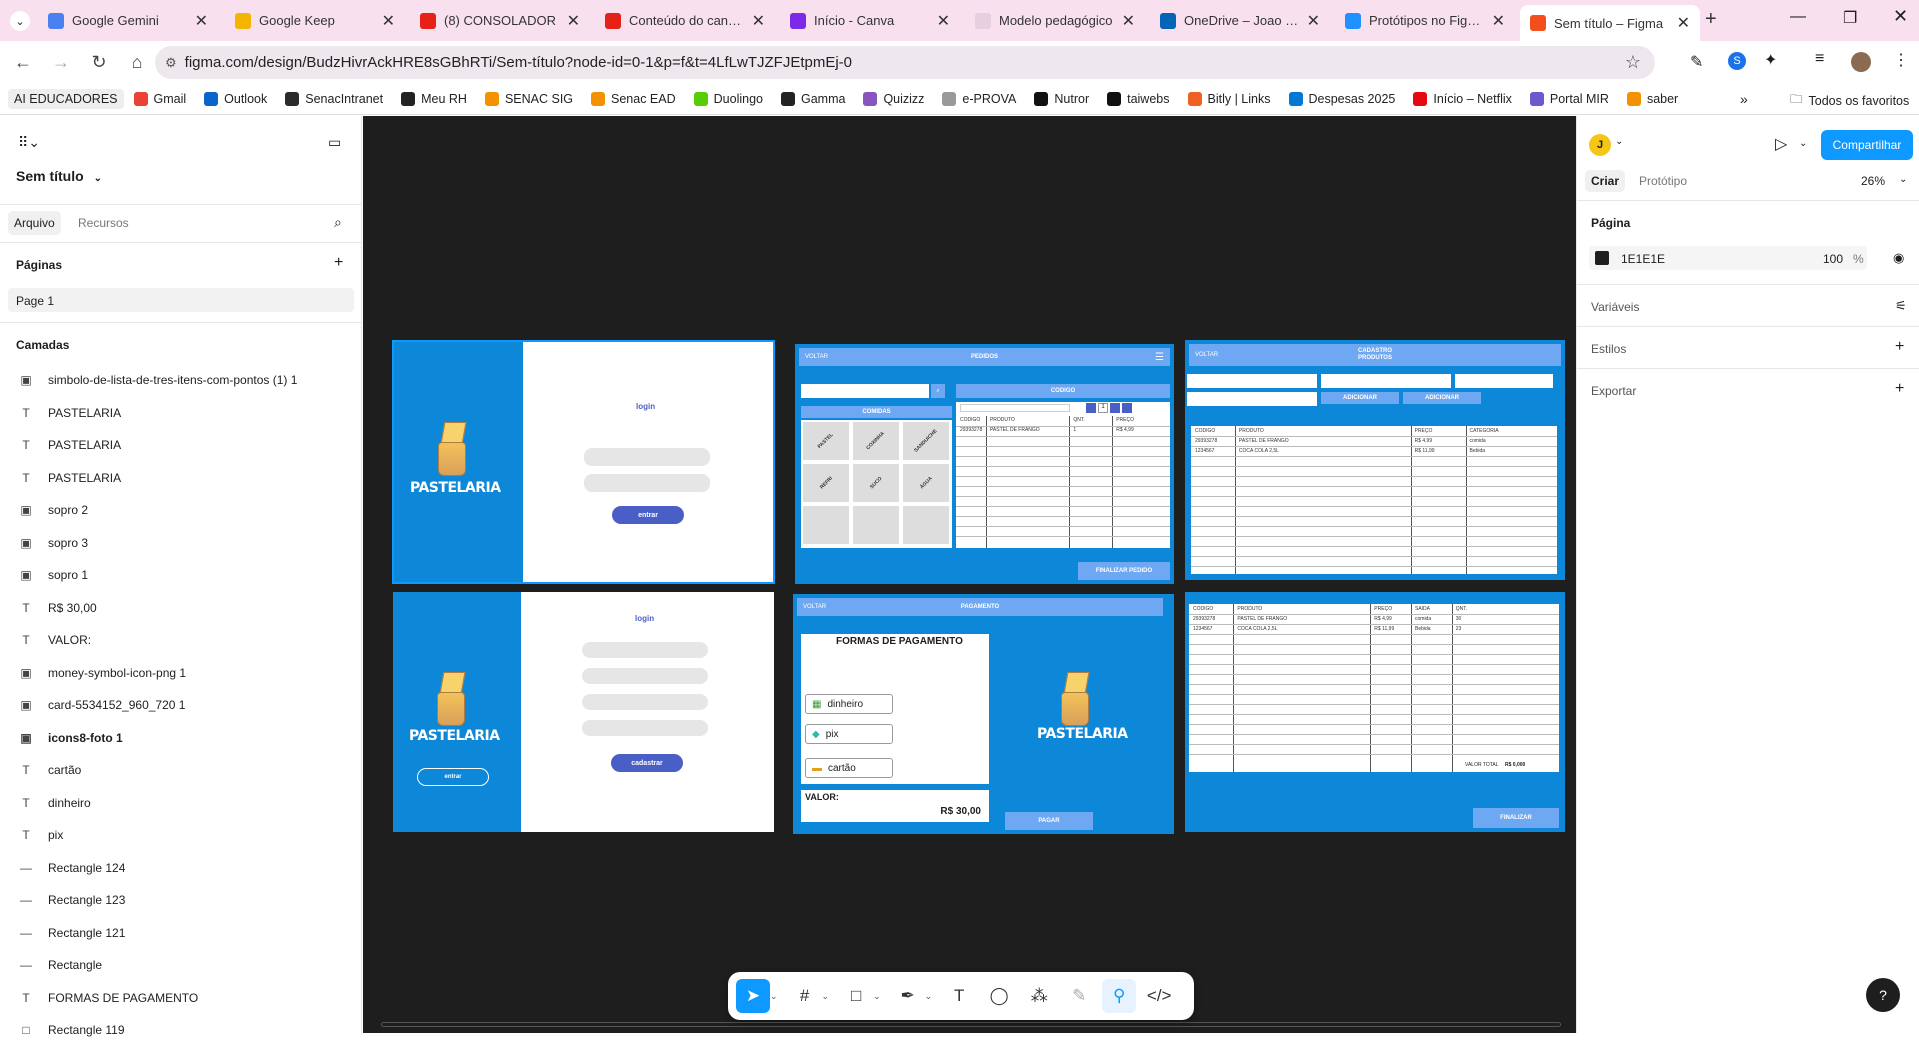 The image size is (1919, 1046). What do you see at coordinates (633, 98) in the screenshot?
I see `bookmark-item: Senac EAD` at bounding box center [633, 98].